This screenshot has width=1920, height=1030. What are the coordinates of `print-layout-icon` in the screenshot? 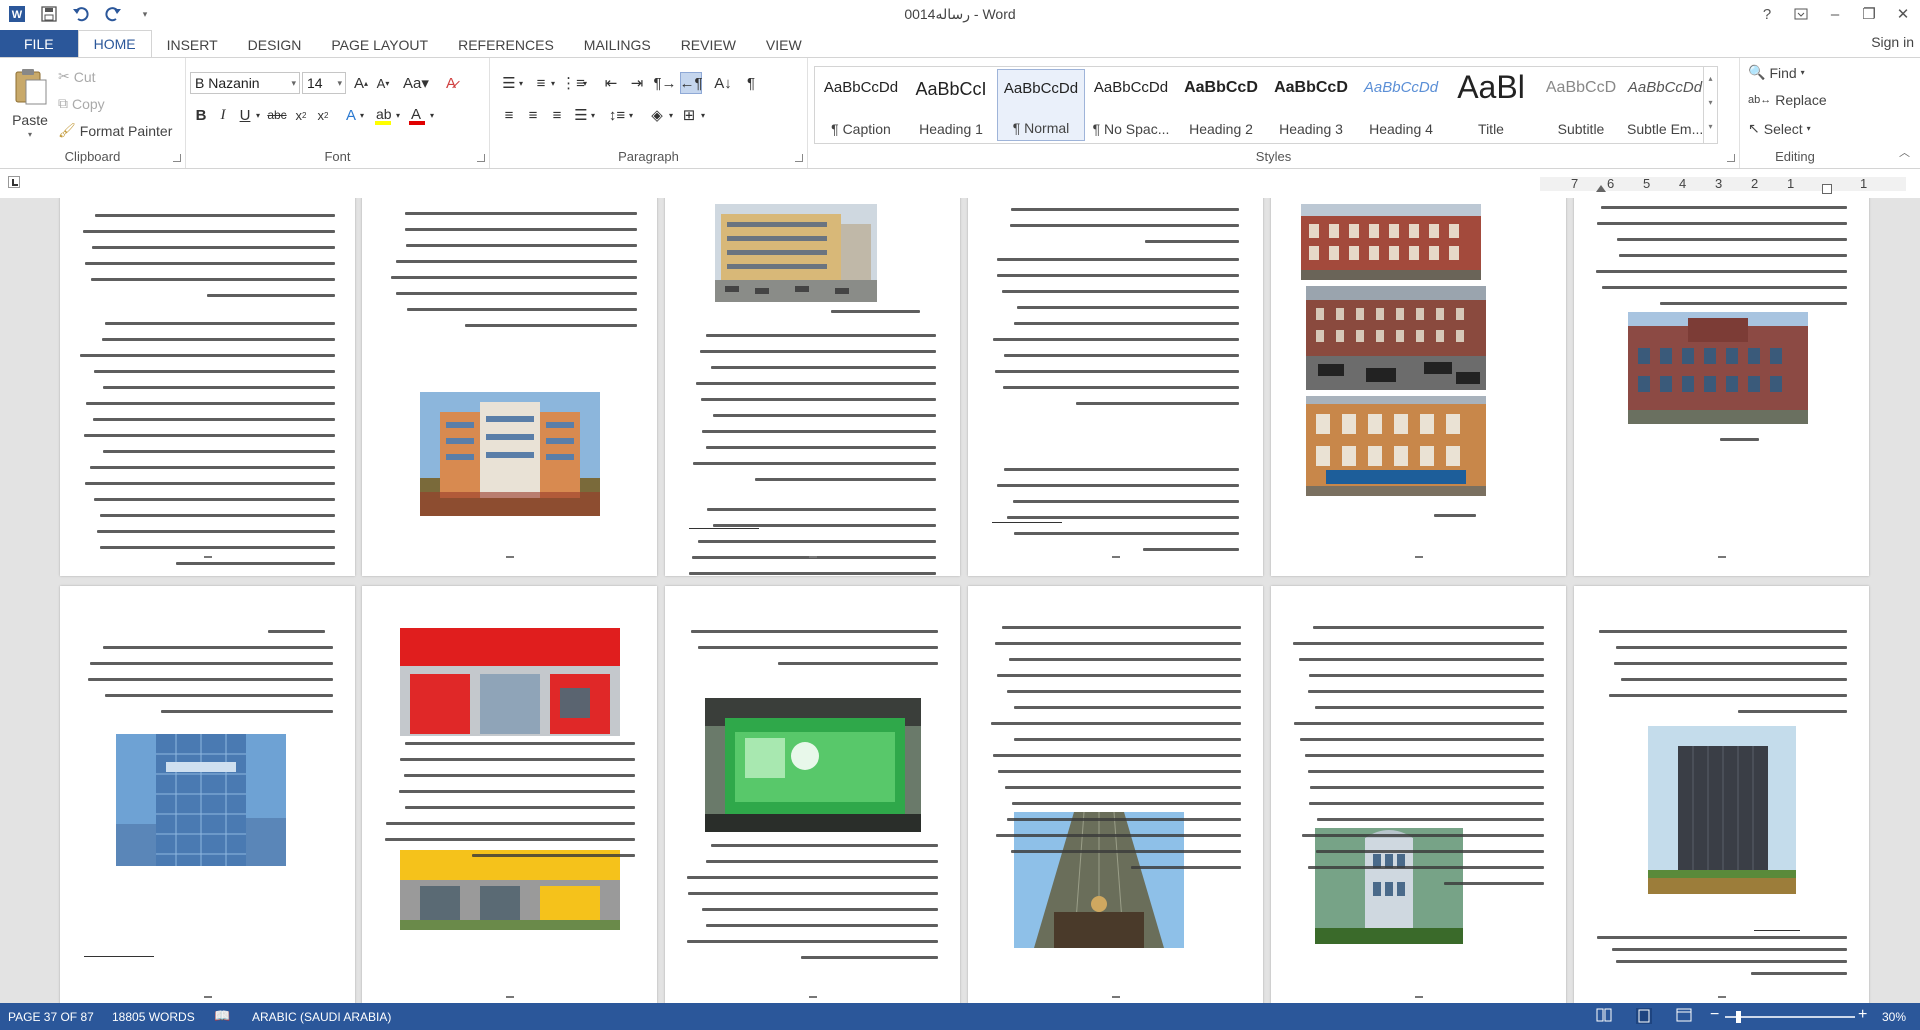 It's located at (1644, 1017).